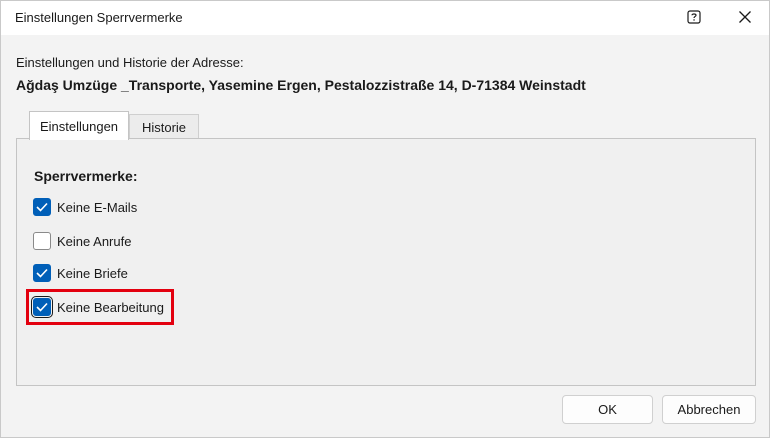 The image size is (770, 438). I want to click on checkbox-keine-briefe: Keine Briefe, so click(80, 273).